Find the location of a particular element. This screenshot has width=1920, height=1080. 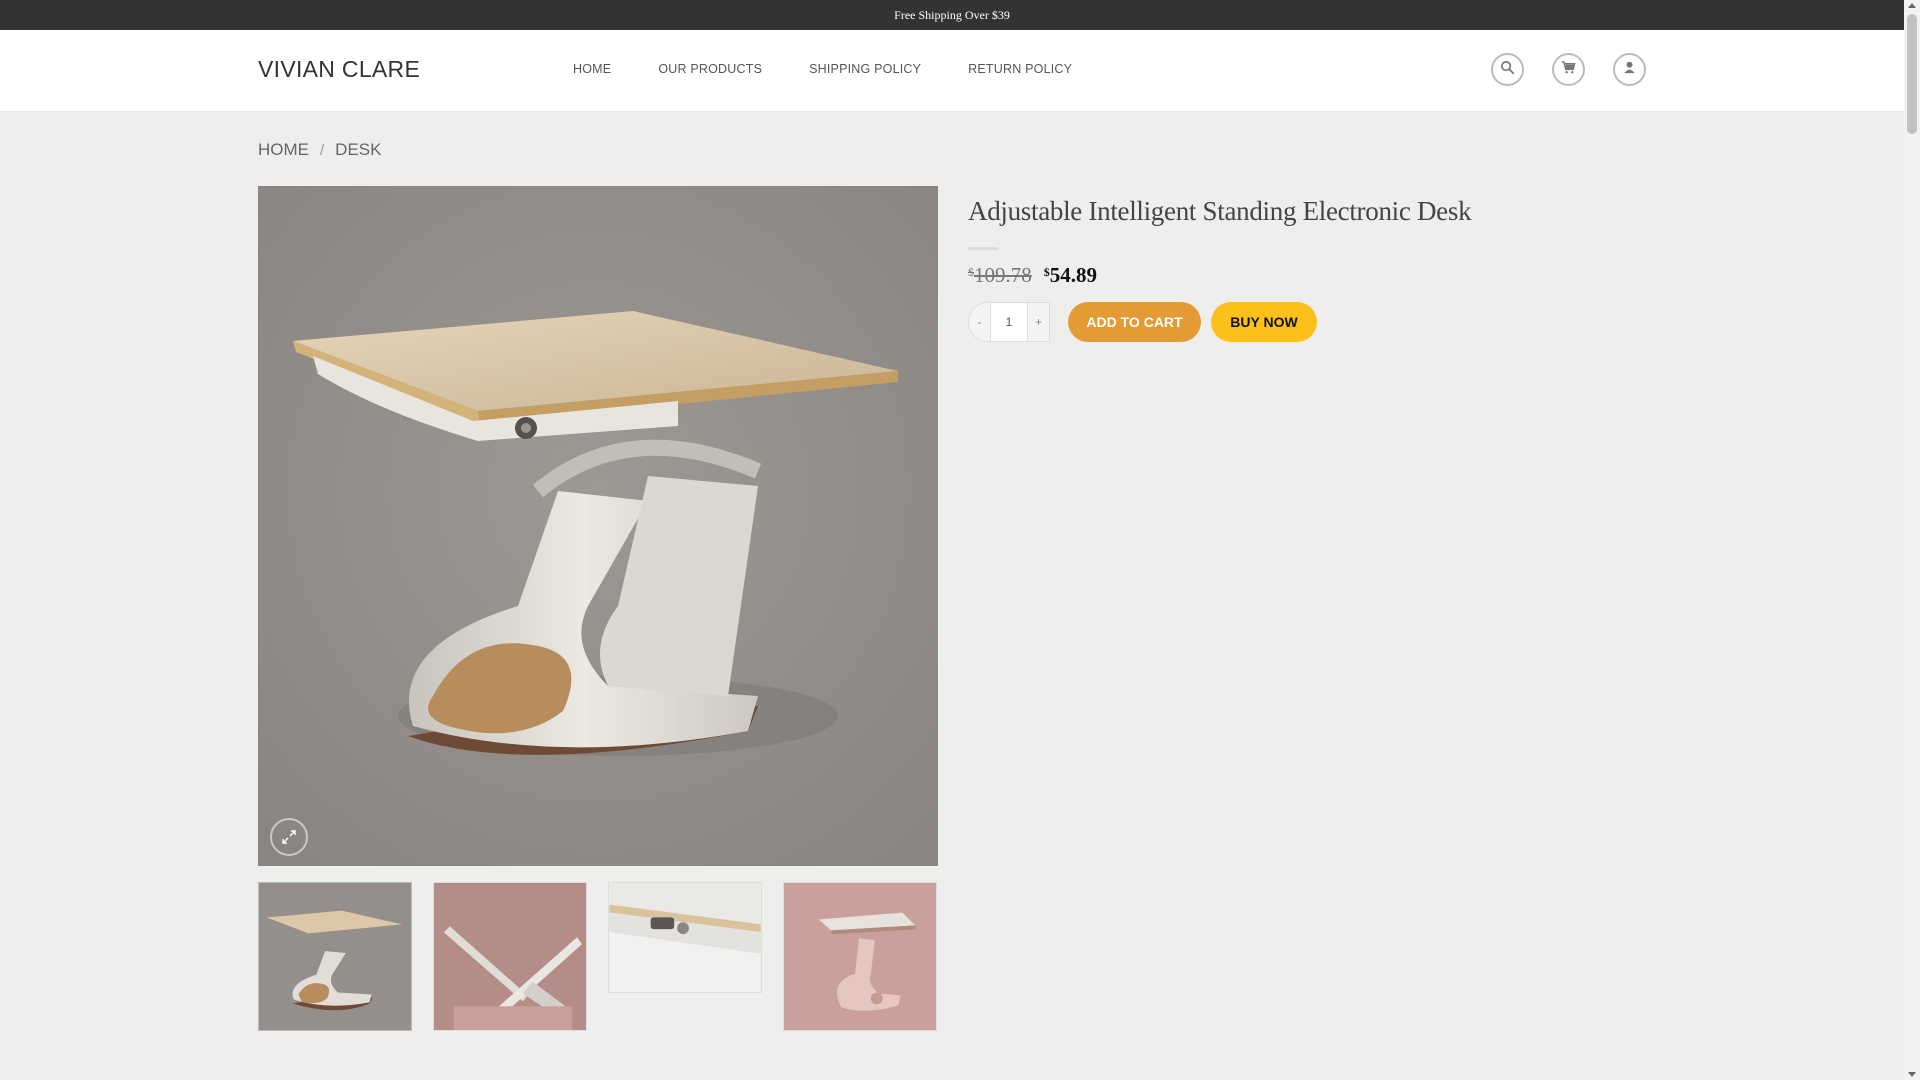

search-icon is located at coordinates (1507, 70).